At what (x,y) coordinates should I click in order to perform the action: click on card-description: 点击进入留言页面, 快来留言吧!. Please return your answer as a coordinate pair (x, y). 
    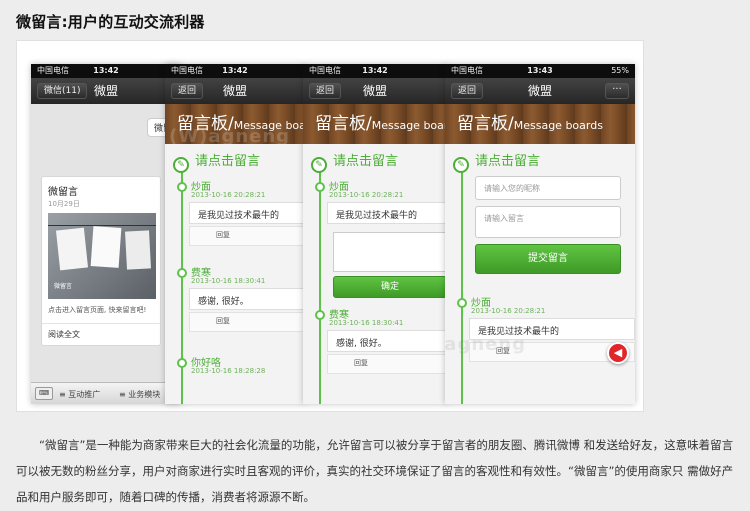
    Looking at the image, I should click on (97, 310).